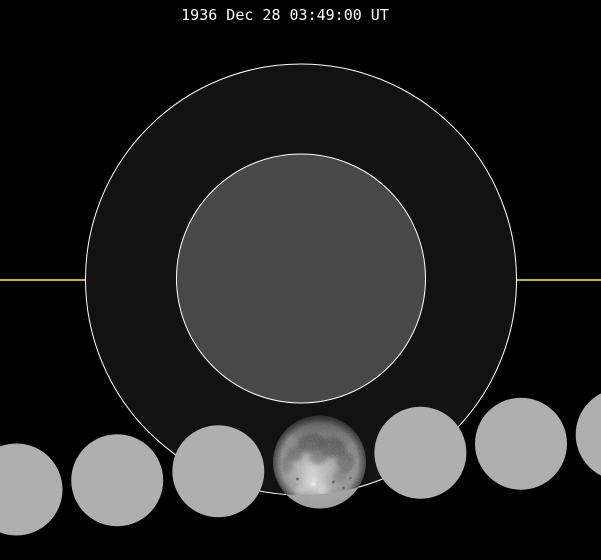 This screenshot has width=601, height=560. Describe the element at coordinates (319, 462) in the screenshot. I see `moon-outside-penumbra-shade` at that location.